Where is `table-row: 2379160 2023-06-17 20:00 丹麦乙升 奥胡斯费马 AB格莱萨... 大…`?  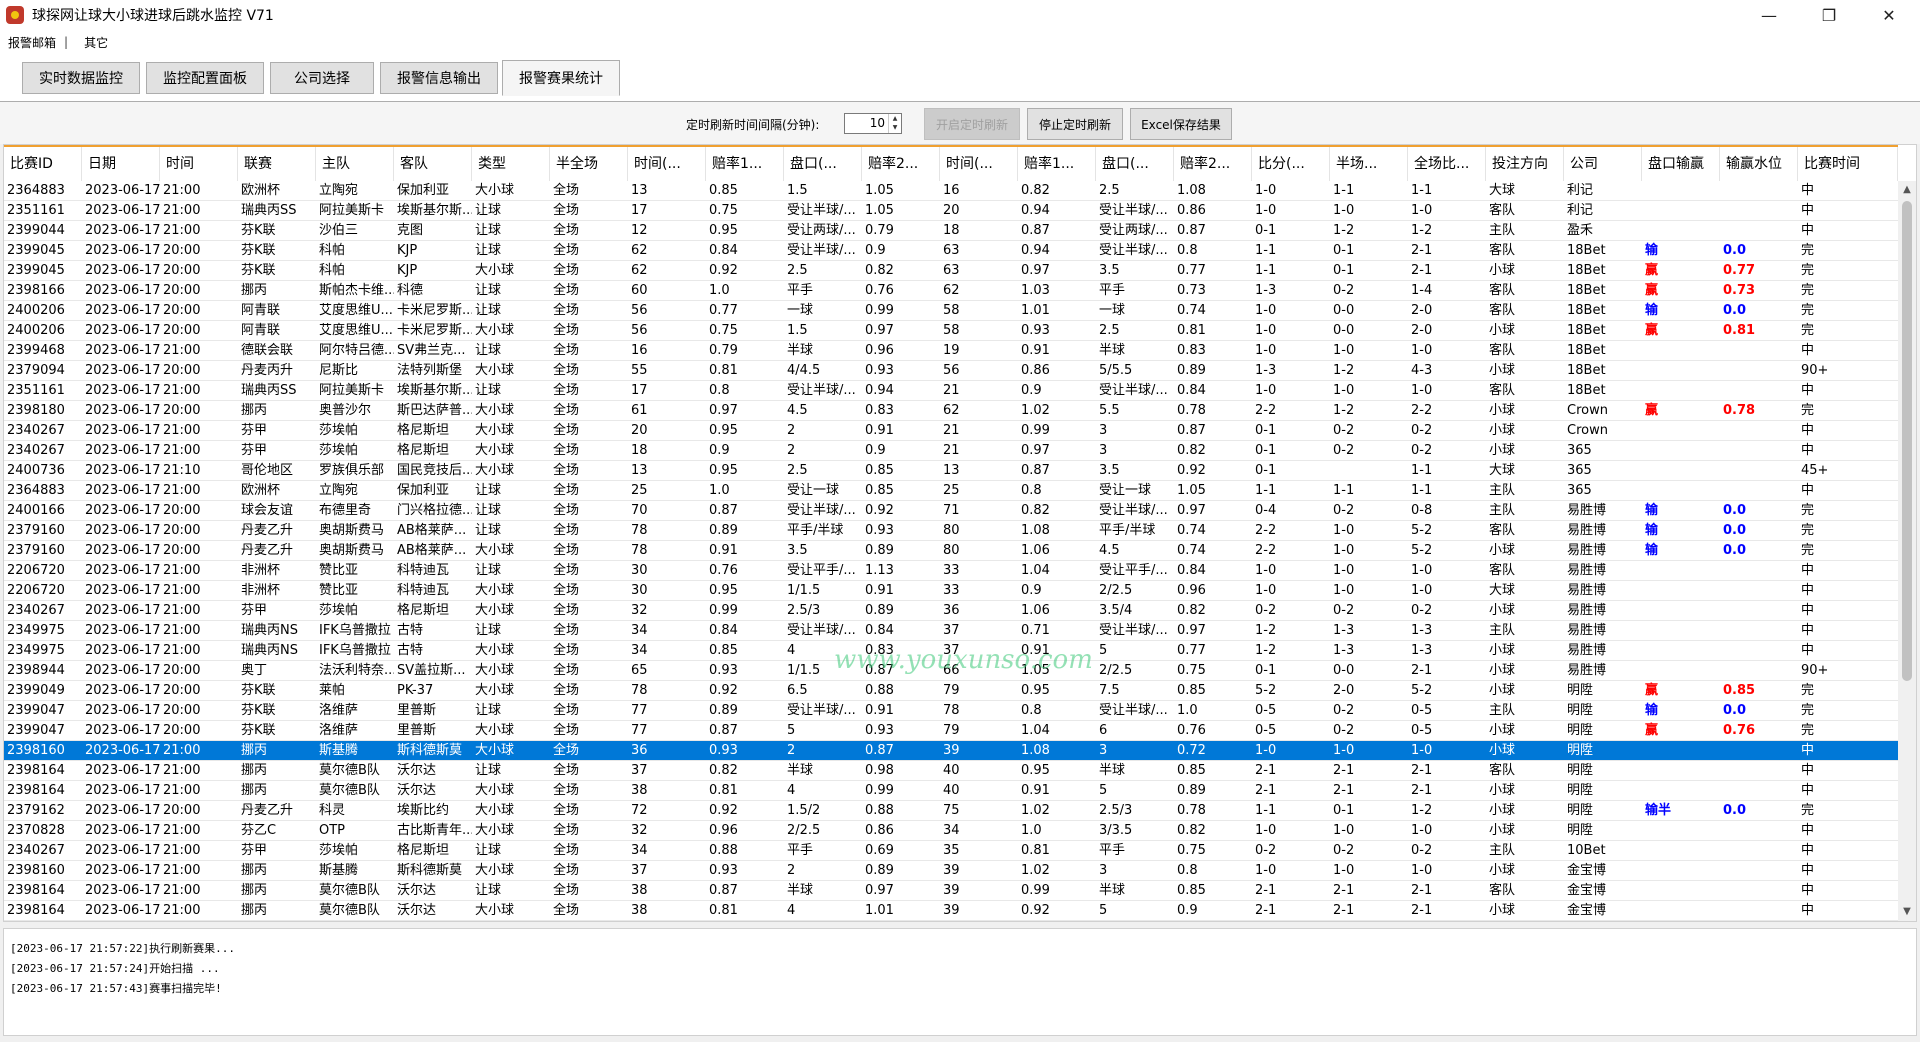
table-row: 2379160 2023-06-17 20:00 丹麦乙升 奥胡斯费马 AB格莱萨... 大… is located at coordinates (951, 551).